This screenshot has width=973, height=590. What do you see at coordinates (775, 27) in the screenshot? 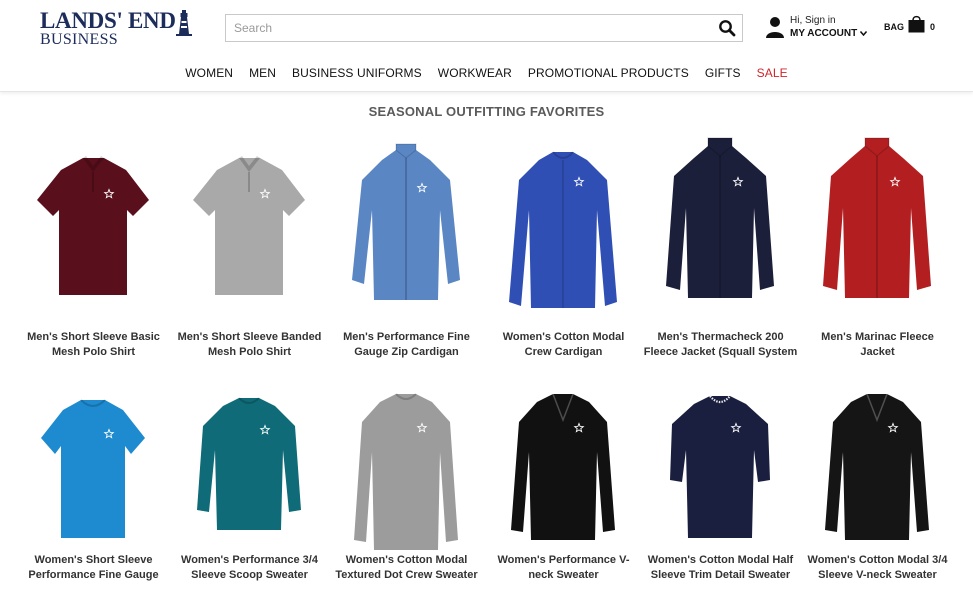
I see `user-icon` at bounding box center [775, 27].